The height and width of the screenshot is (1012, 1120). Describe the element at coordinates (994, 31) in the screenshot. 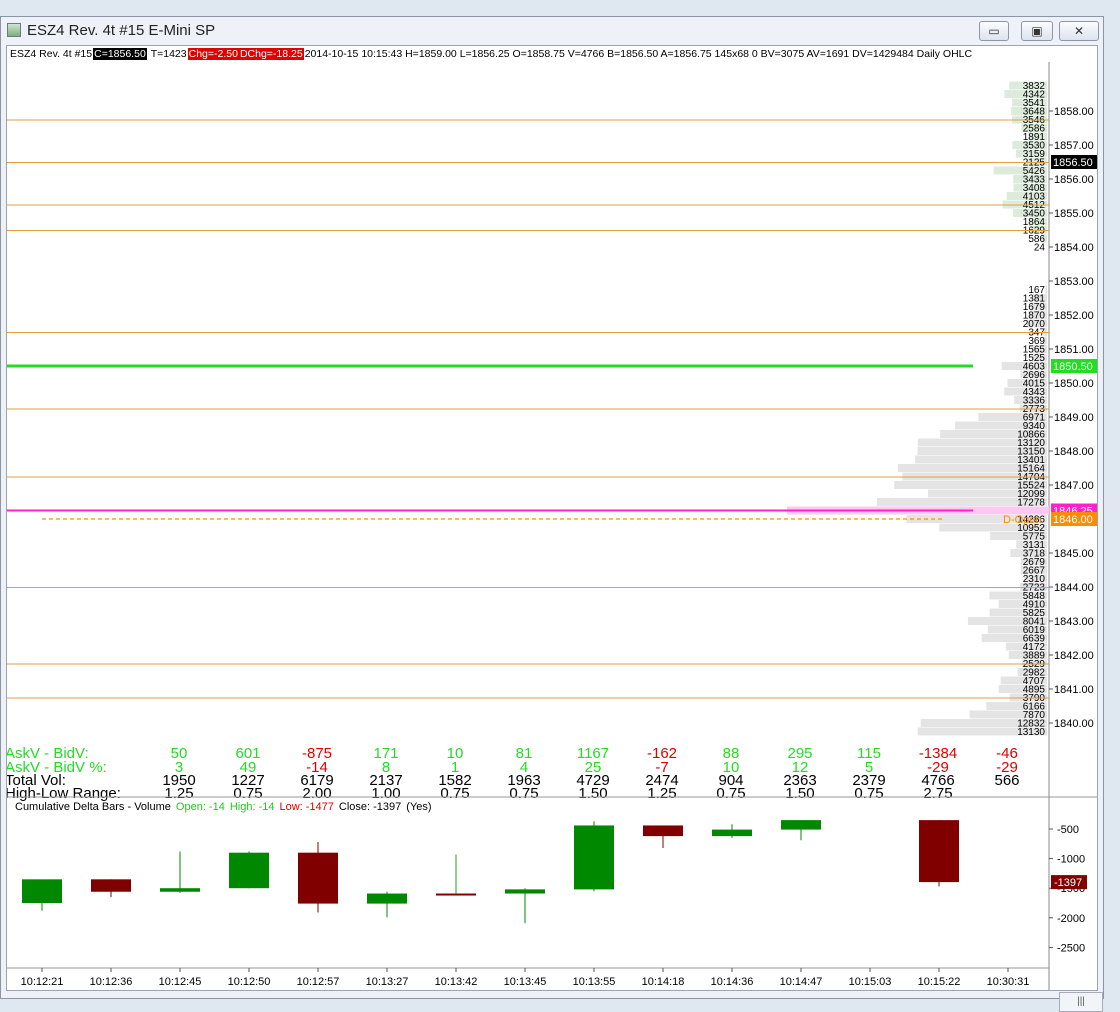

I see `minimize-button: ▭` at that location.